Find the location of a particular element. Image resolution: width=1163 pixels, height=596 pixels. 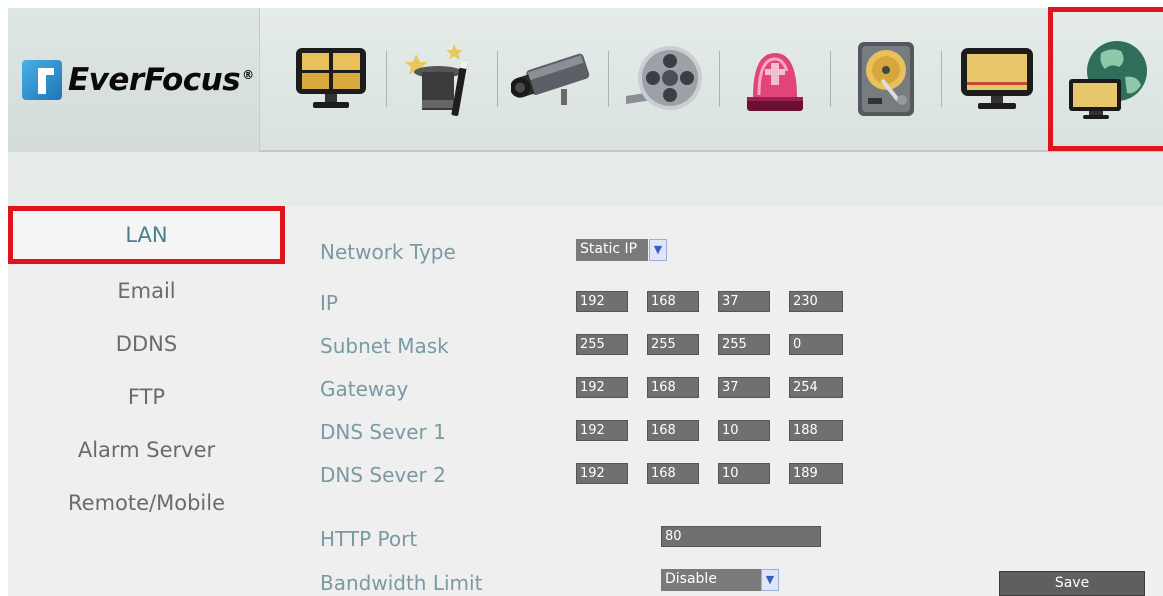

dns1-octet-2: 168 is located at coordinates (673, 430).